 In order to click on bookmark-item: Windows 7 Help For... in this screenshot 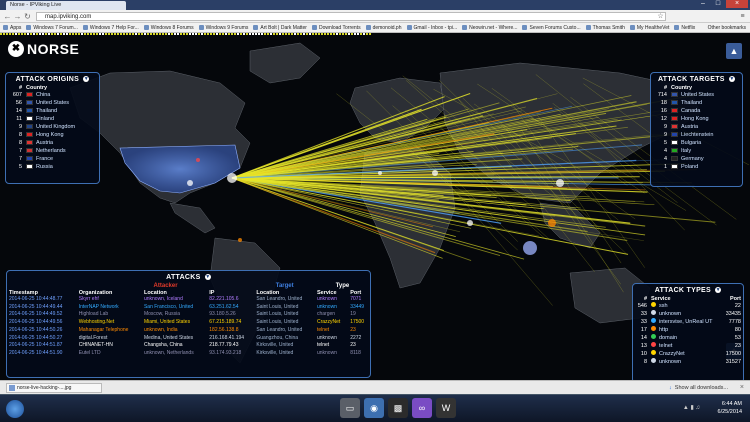, I will do `click(110, 28)`.